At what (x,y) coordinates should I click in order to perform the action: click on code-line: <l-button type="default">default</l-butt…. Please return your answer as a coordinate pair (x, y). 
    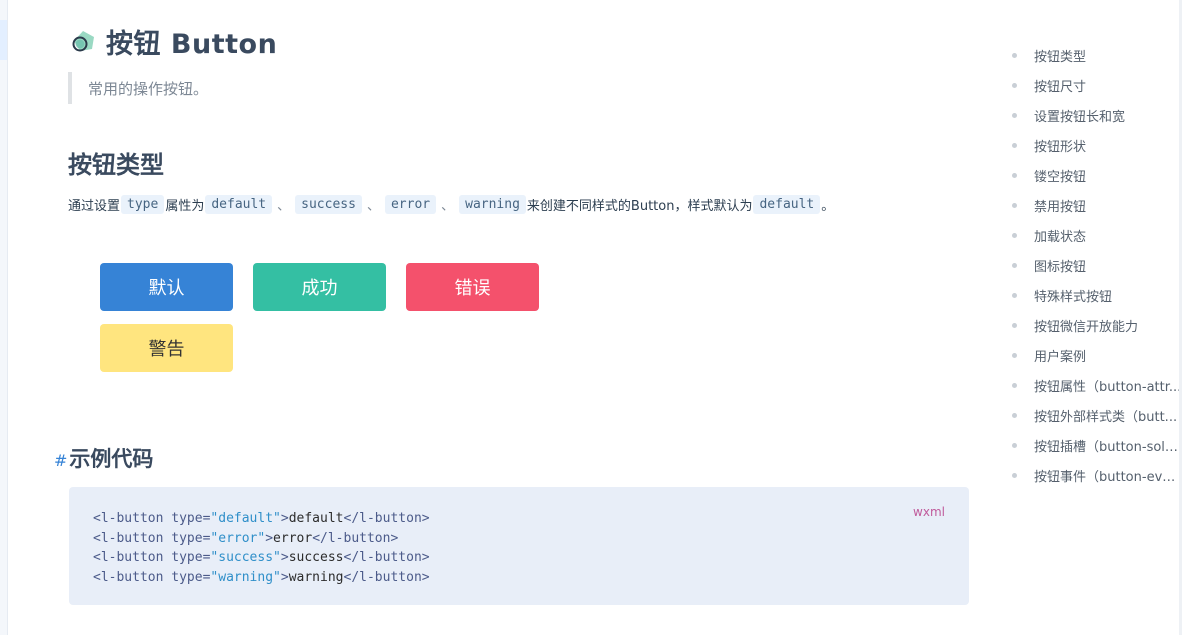
    Looking at the image, I should click on (261, 519).